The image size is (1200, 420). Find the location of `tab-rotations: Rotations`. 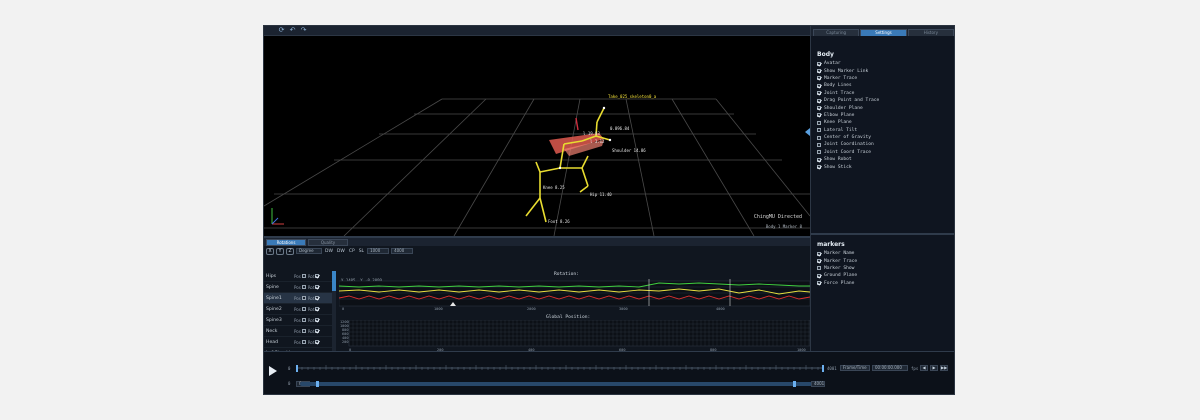

tab-rotations: Rotations is located at coordinates (286, 242).